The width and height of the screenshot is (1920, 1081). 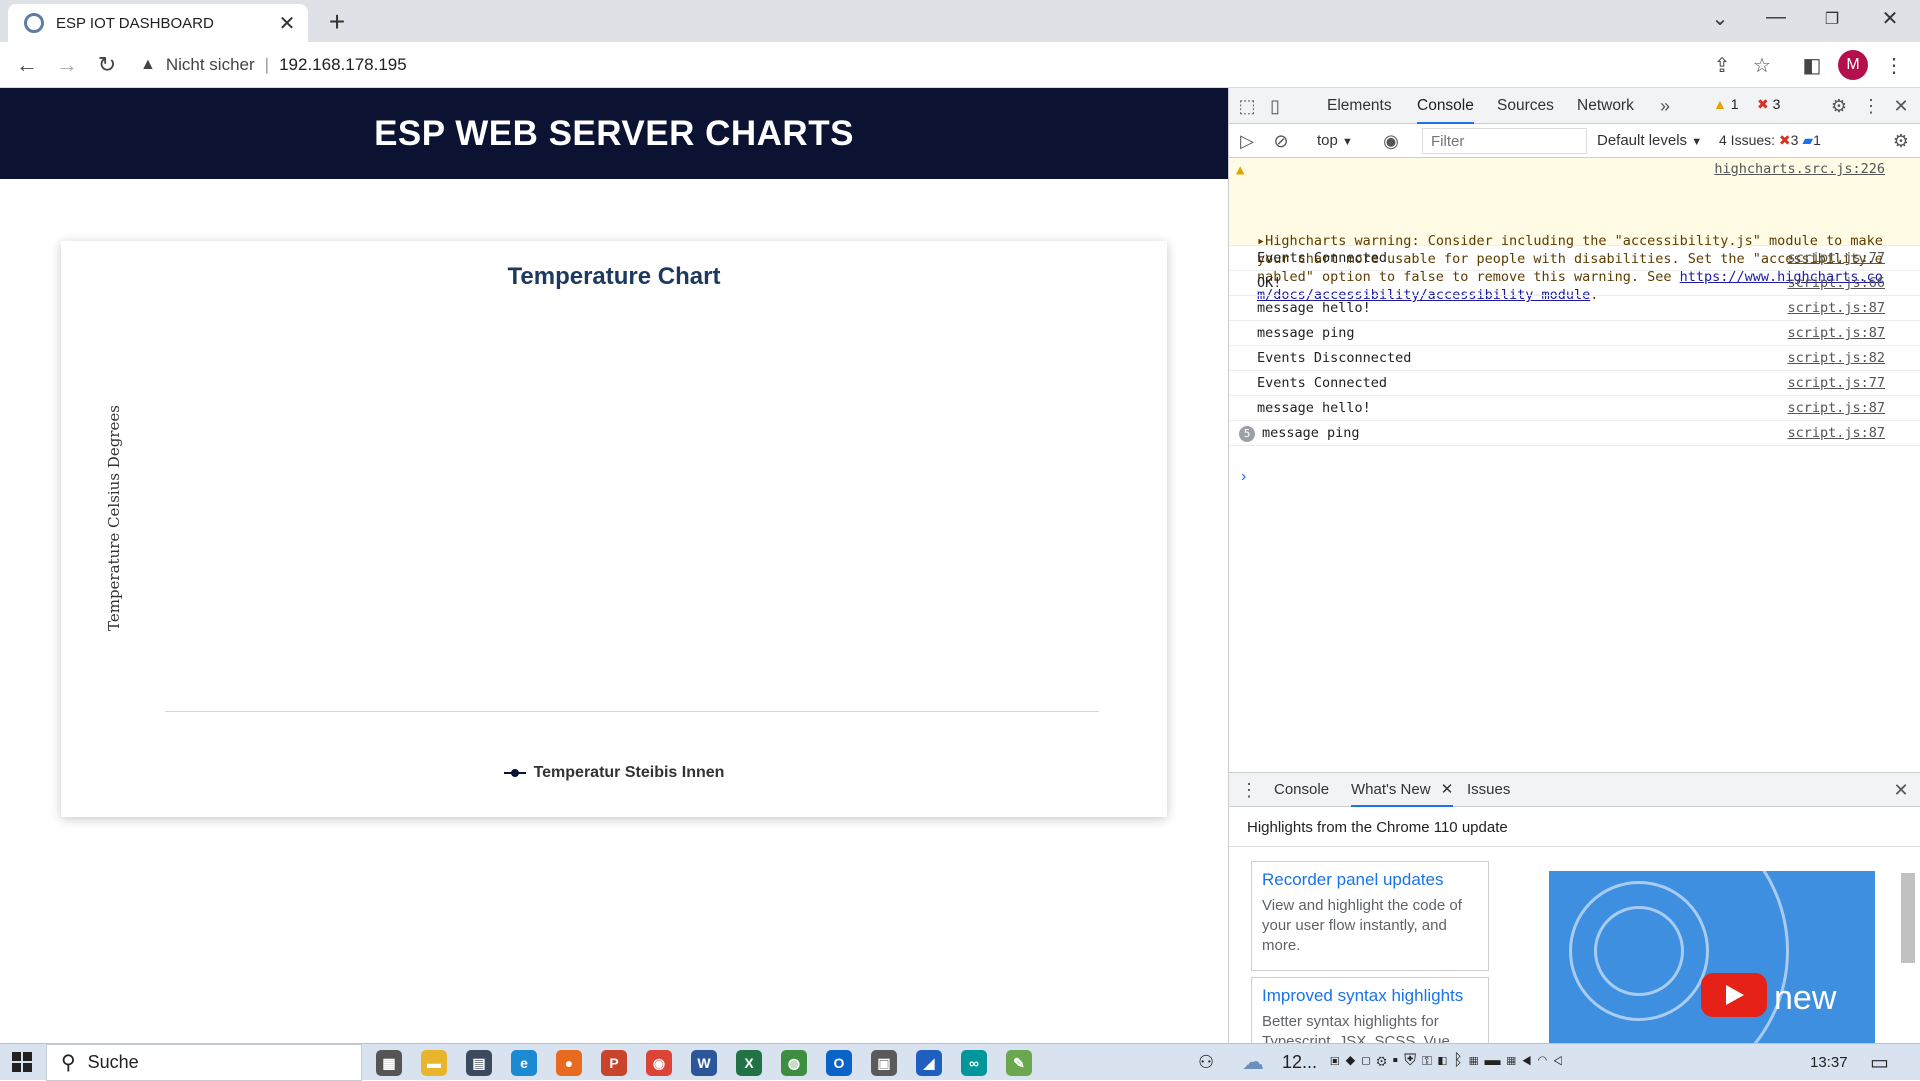 I want to click on share-icon: ⇪, so click(x=1722, y=66).